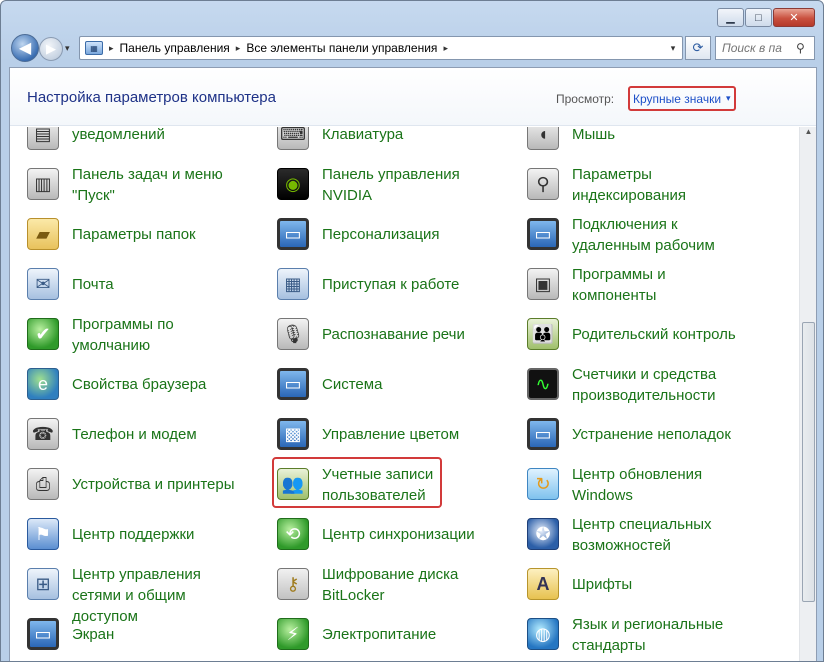  Describe the element at coordinates (159, 534) in the screenshot. I see `control-panel-item-label: Центр поддержки` at that location.